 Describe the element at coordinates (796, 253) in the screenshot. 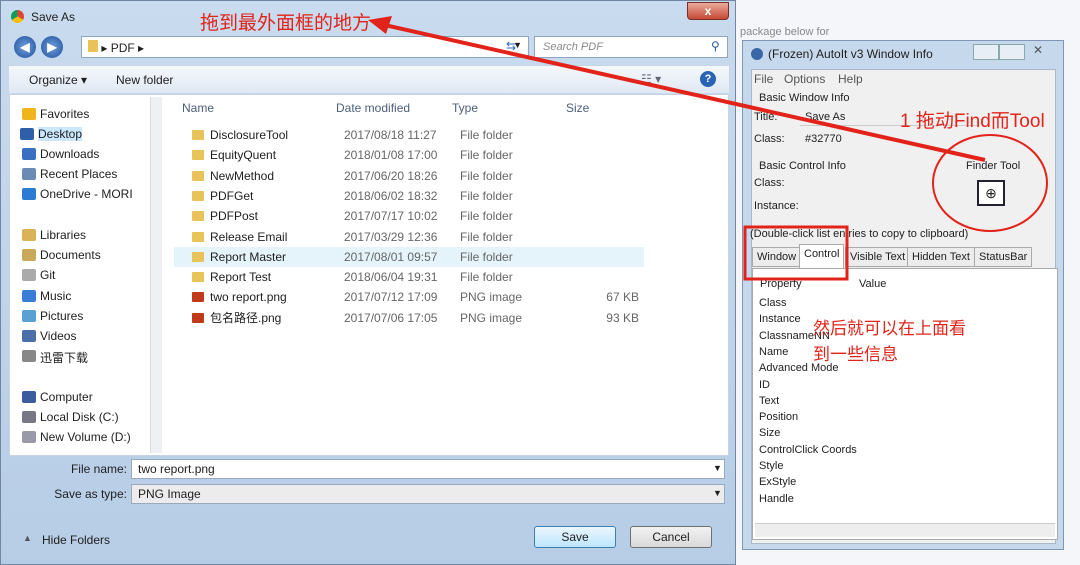

I see `control-tab-highlight` at that location.